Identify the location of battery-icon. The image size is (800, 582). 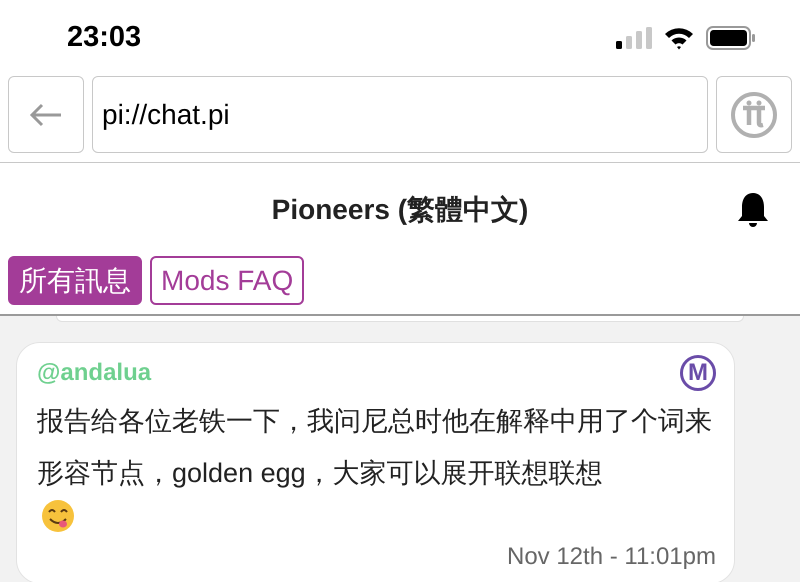
(731, 38).